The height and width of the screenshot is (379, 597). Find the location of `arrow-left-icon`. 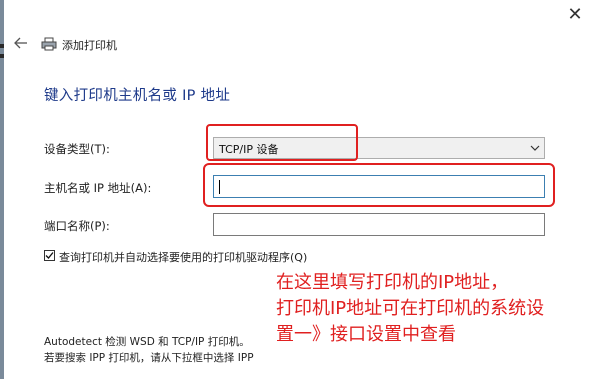

arrow-left-icon is located at coordinates (20, 43).